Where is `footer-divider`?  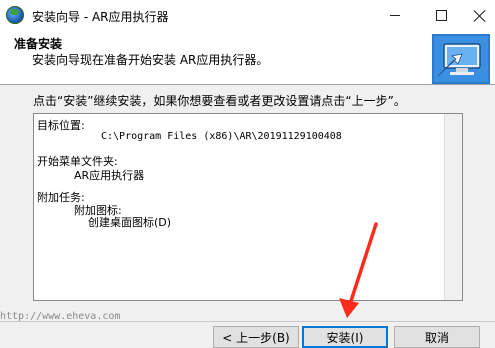
footer-divider is located at coordinates (247, 321).